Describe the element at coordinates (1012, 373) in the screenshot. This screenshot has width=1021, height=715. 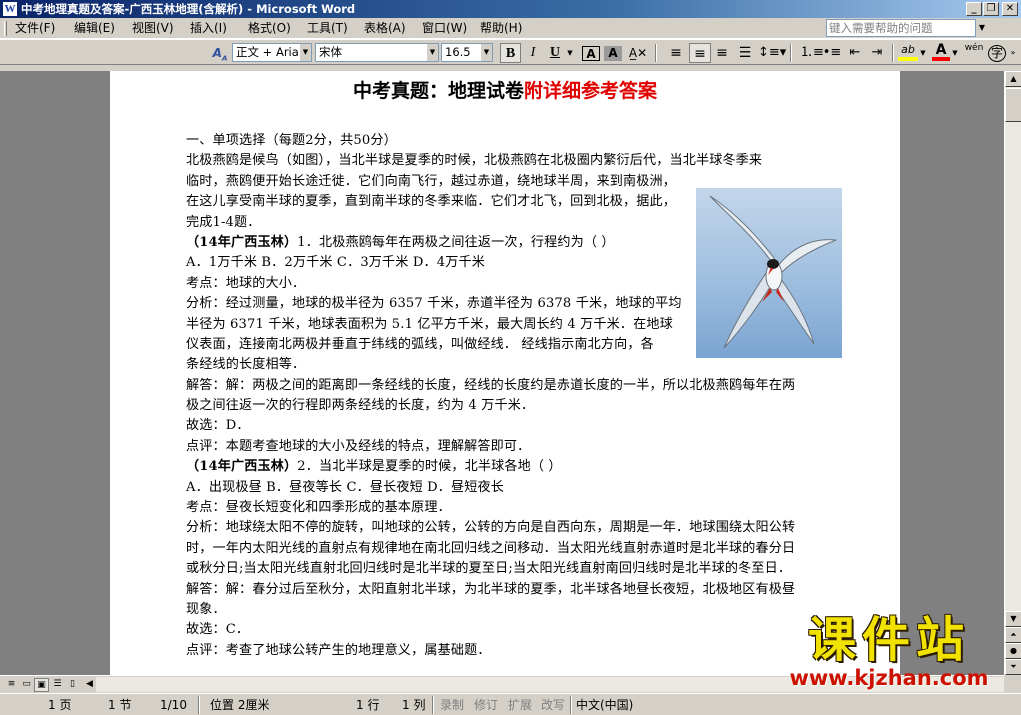
I see `vertical-scrollbar: ▲ ▼ ⏶ ● ⏷` at that location.